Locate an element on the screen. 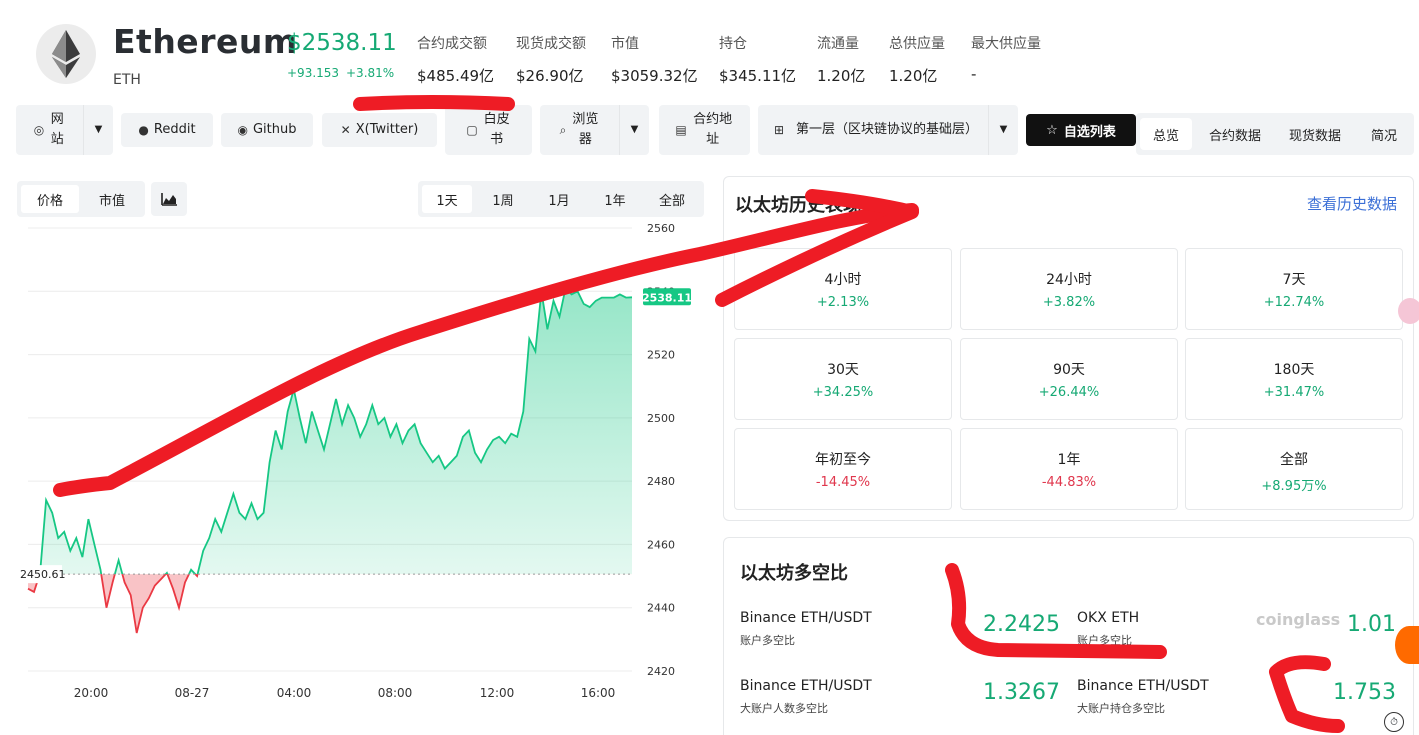 The height and width of the screenshot is (735, 1419). stat-spot-volume: 现货成交额 $26.90亿 is located at coordinates (551, 59).